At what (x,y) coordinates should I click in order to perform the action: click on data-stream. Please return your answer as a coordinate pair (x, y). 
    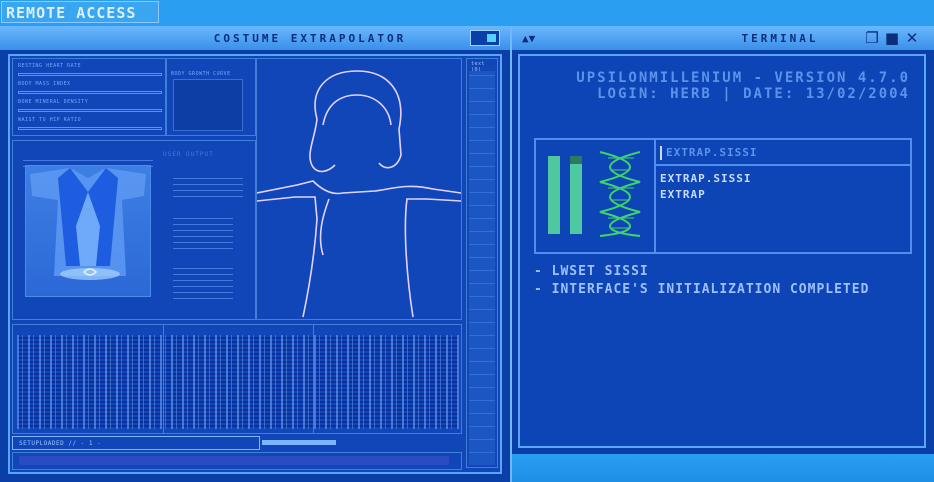
    Looking at the image, I should click on (238, 382).